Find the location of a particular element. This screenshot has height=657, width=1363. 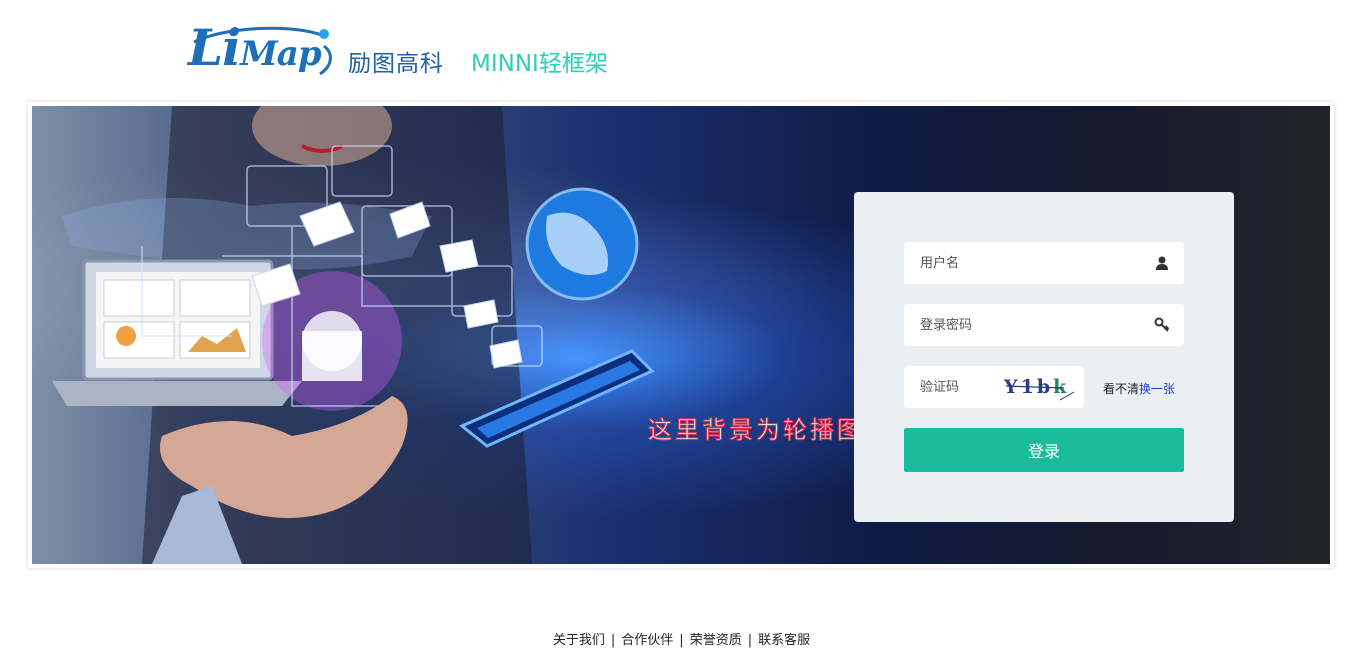

product-name: MINNI轻框架 is located at coordinates (539, 64).